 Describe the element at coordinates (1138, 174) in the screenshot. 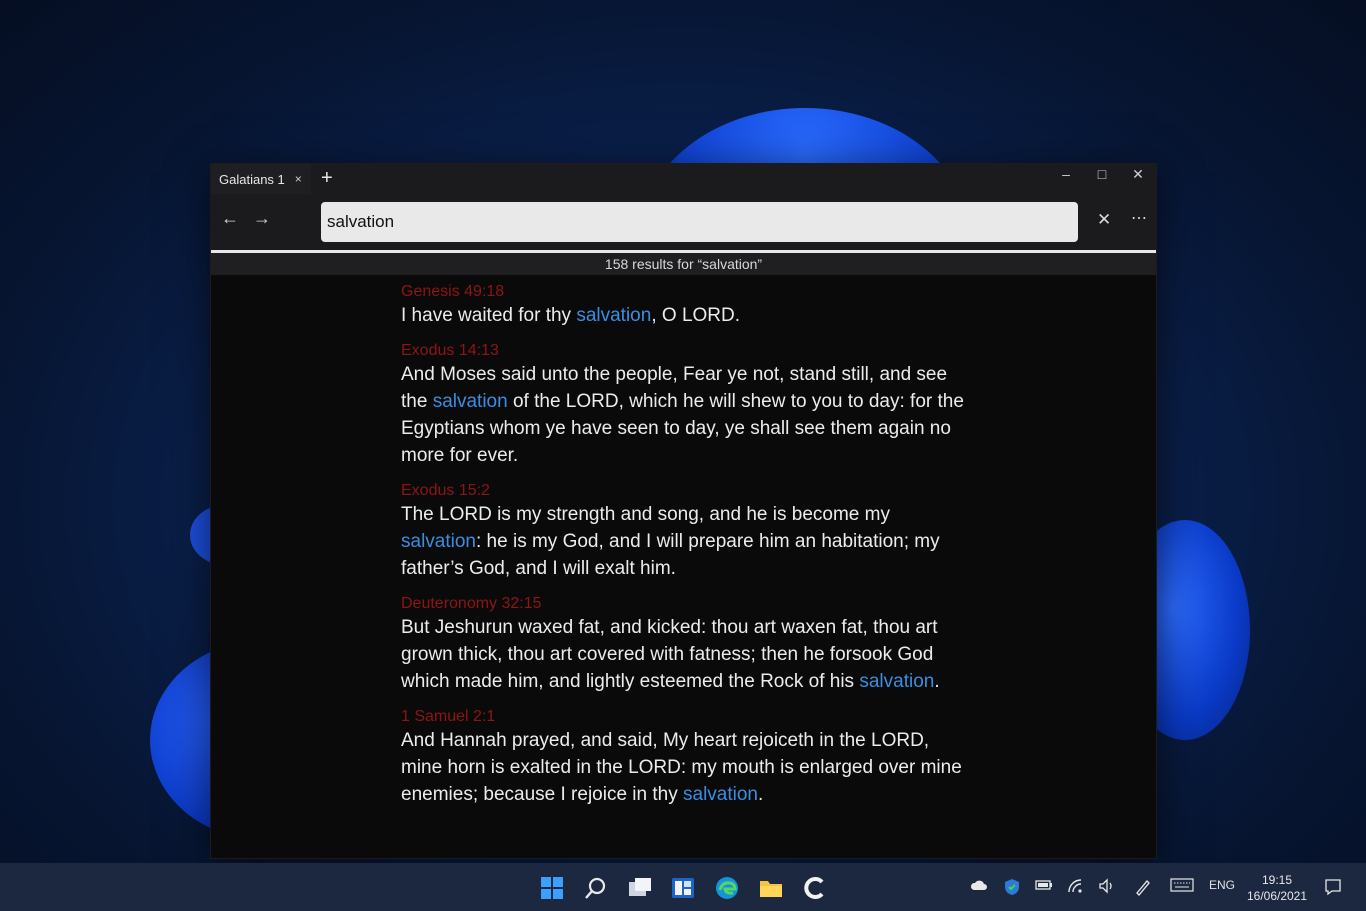

I see `close-window-icon: ✕` at that location.